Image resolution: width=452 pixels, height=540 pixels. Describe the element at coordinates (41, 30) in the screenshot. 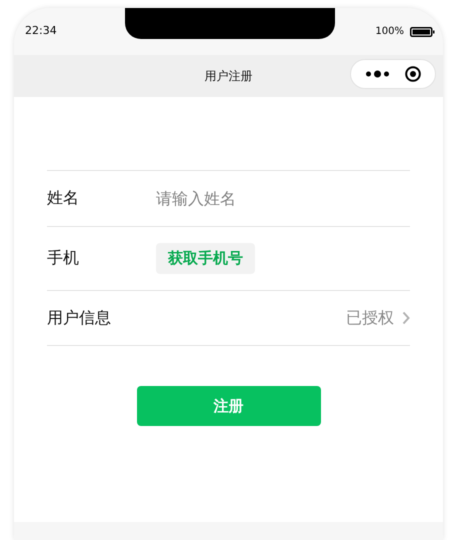

I see `status-time: 22:34` at that location.